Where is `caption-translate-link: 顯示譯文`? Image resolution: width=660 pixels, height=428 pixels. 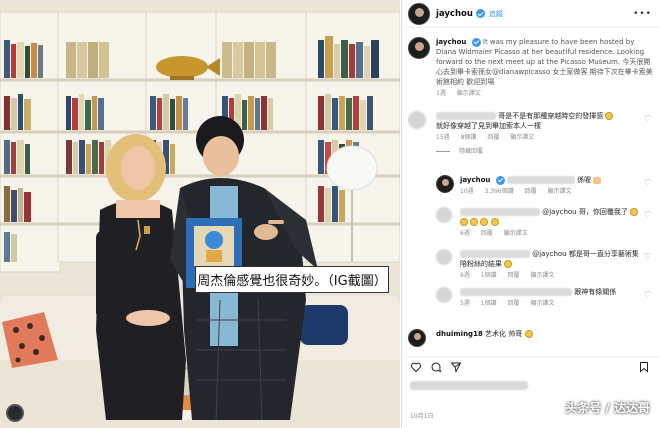
caption-translate-link: 顯示譯文 is located at coordinates (469, 93).